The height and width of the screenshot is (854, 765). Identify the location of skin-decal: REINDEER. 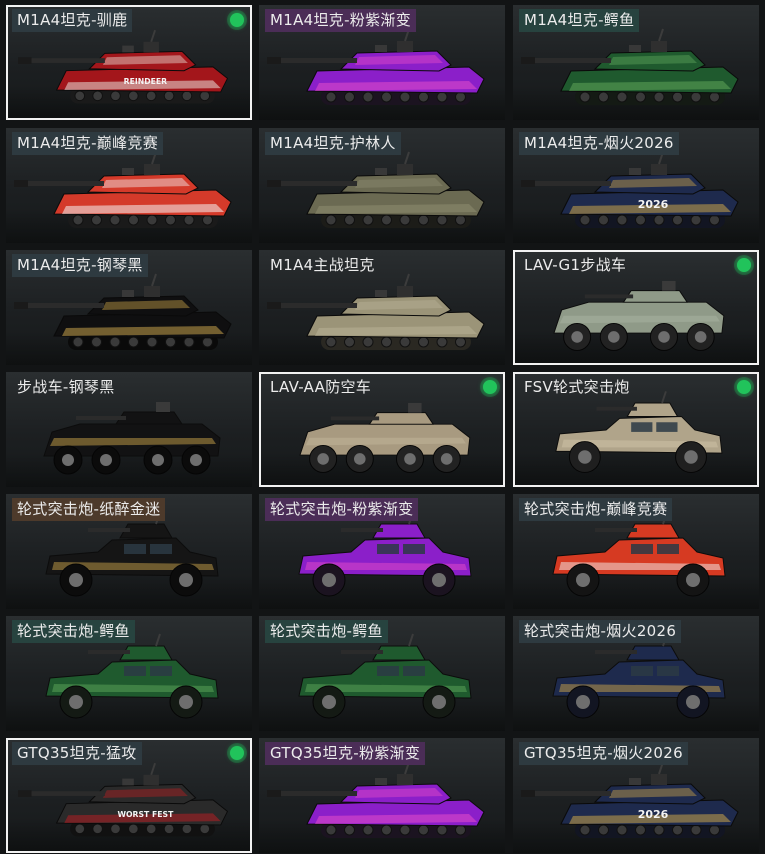
(146, 81).